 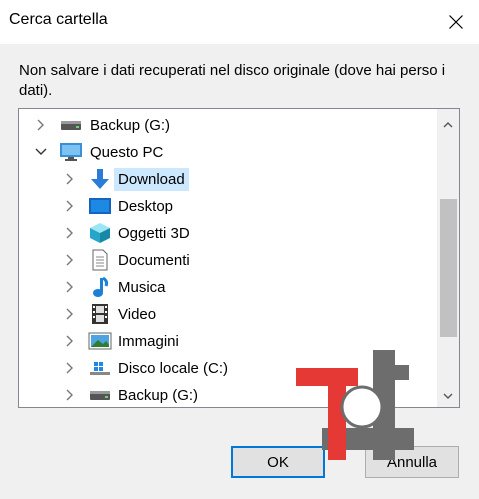 What do you see at coordinates (100, 287) in the screenshot?
I see `music-note-icon` at bounding box center [100, 287].